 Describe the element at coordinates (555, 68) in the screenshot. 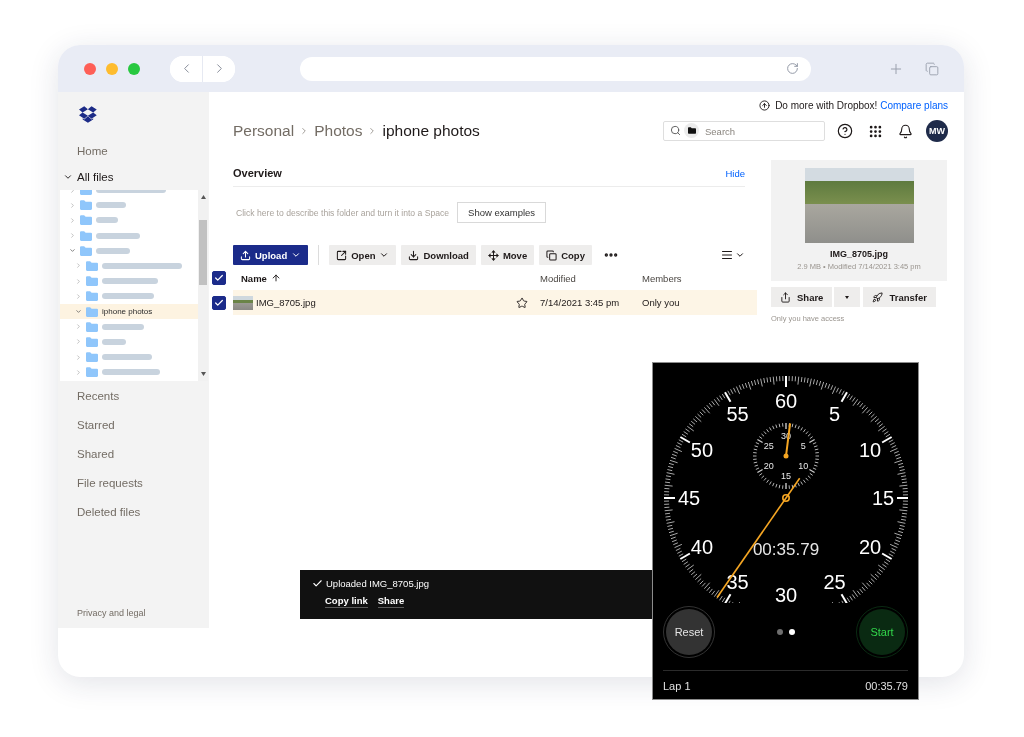

I see `address-field` at that location.